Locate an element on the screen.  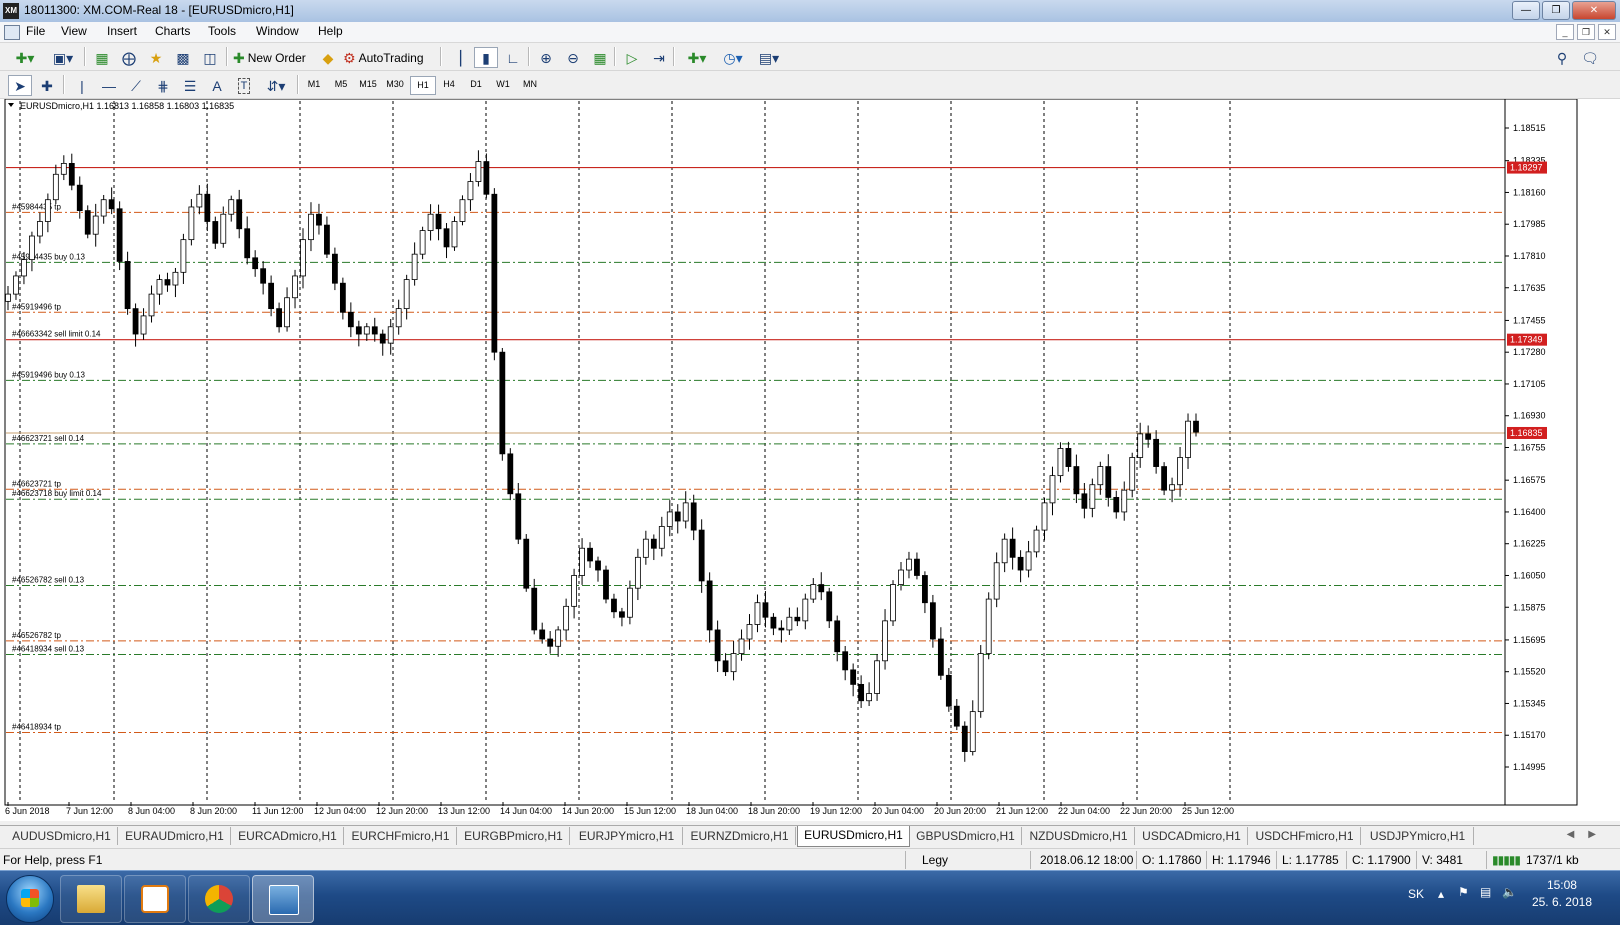
horizontal-line-button: — is located at coordinates (109, 85).